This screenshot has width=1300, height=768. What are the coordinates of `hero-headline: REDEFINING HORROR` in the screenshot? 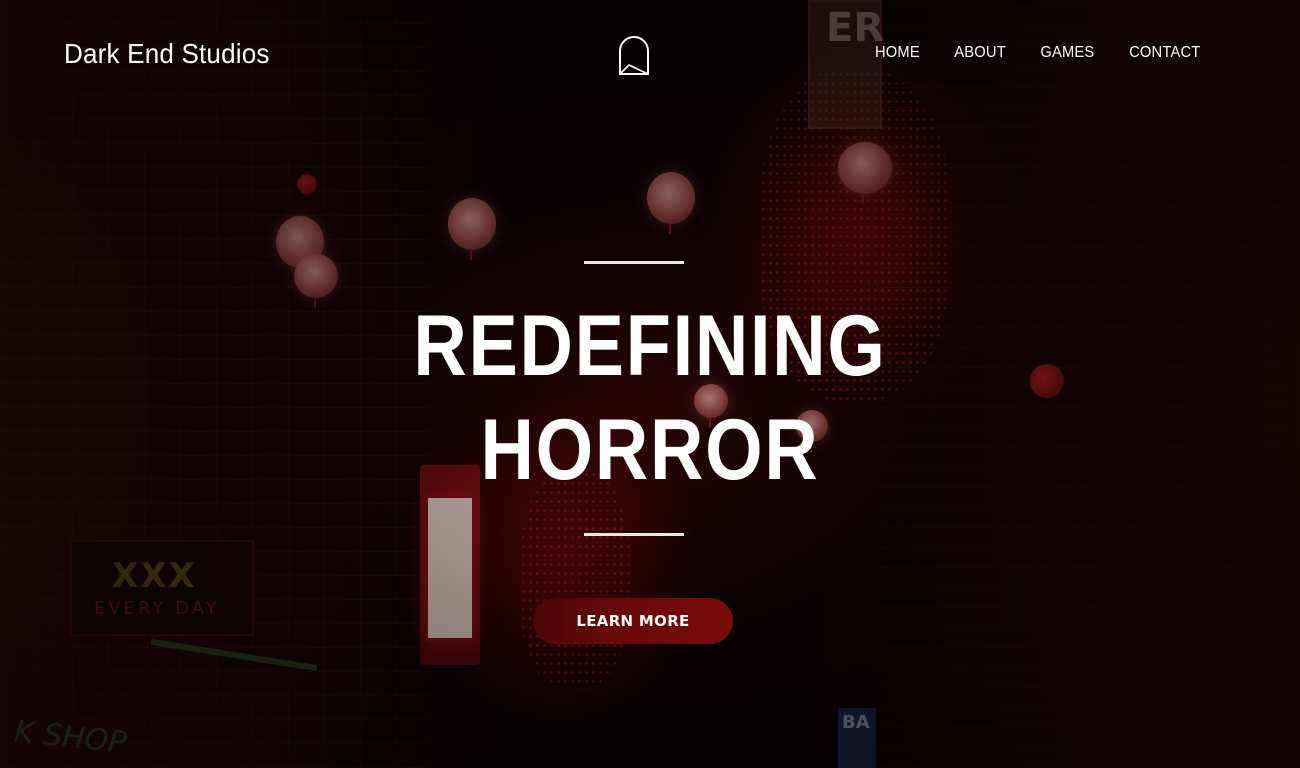 It's located at (650, 398).